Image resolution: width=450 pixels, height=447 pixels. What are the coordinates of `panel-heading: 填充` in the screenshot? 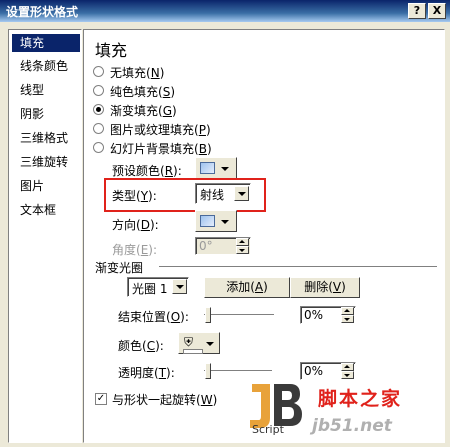 It's located at (111, 50).